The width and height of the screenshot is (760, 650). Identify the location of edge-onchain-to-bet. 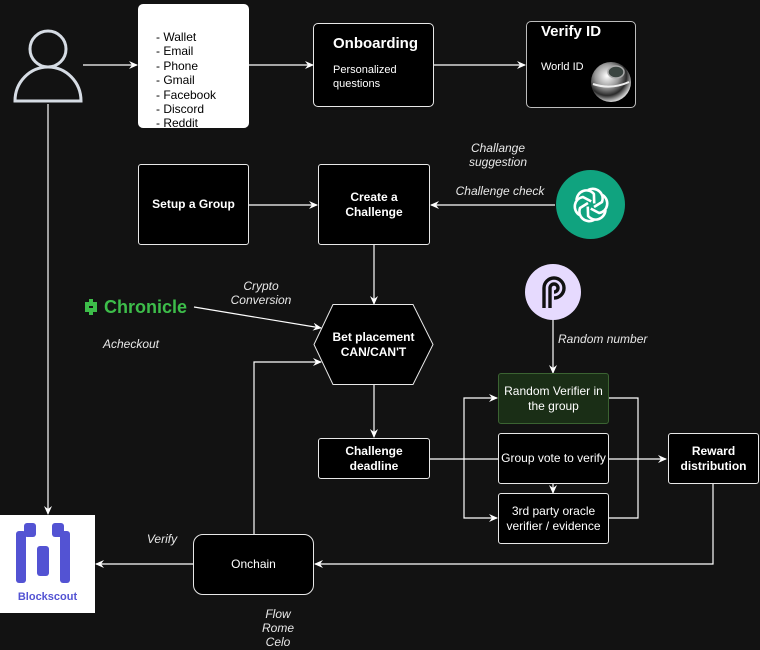
(287, 446).